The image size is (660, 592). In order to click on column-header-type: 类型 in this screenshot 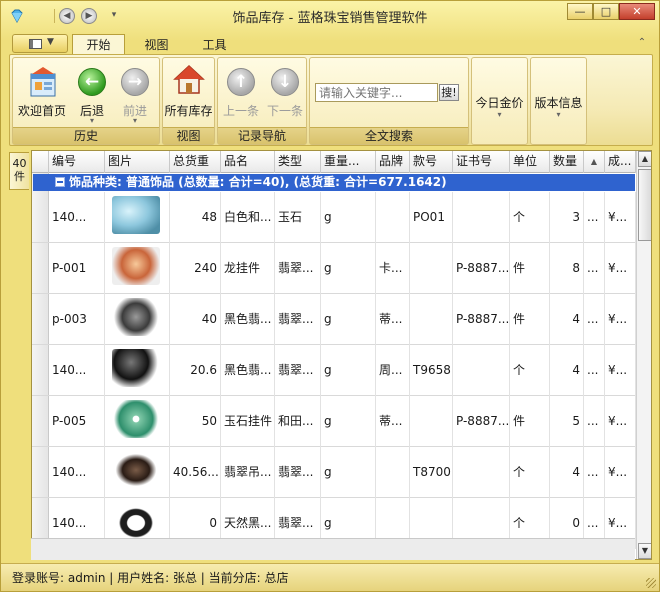, I will do `click(298, 162)`.